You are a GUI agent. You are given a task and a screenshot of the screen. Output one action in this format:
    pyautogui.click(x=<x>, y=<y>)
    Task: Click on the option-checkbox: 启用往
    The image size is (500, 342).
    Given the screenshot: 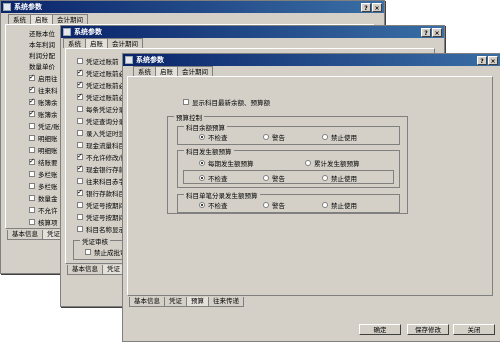 What is the action you would take?
    pyautogui.click(x=43, y=78)
    